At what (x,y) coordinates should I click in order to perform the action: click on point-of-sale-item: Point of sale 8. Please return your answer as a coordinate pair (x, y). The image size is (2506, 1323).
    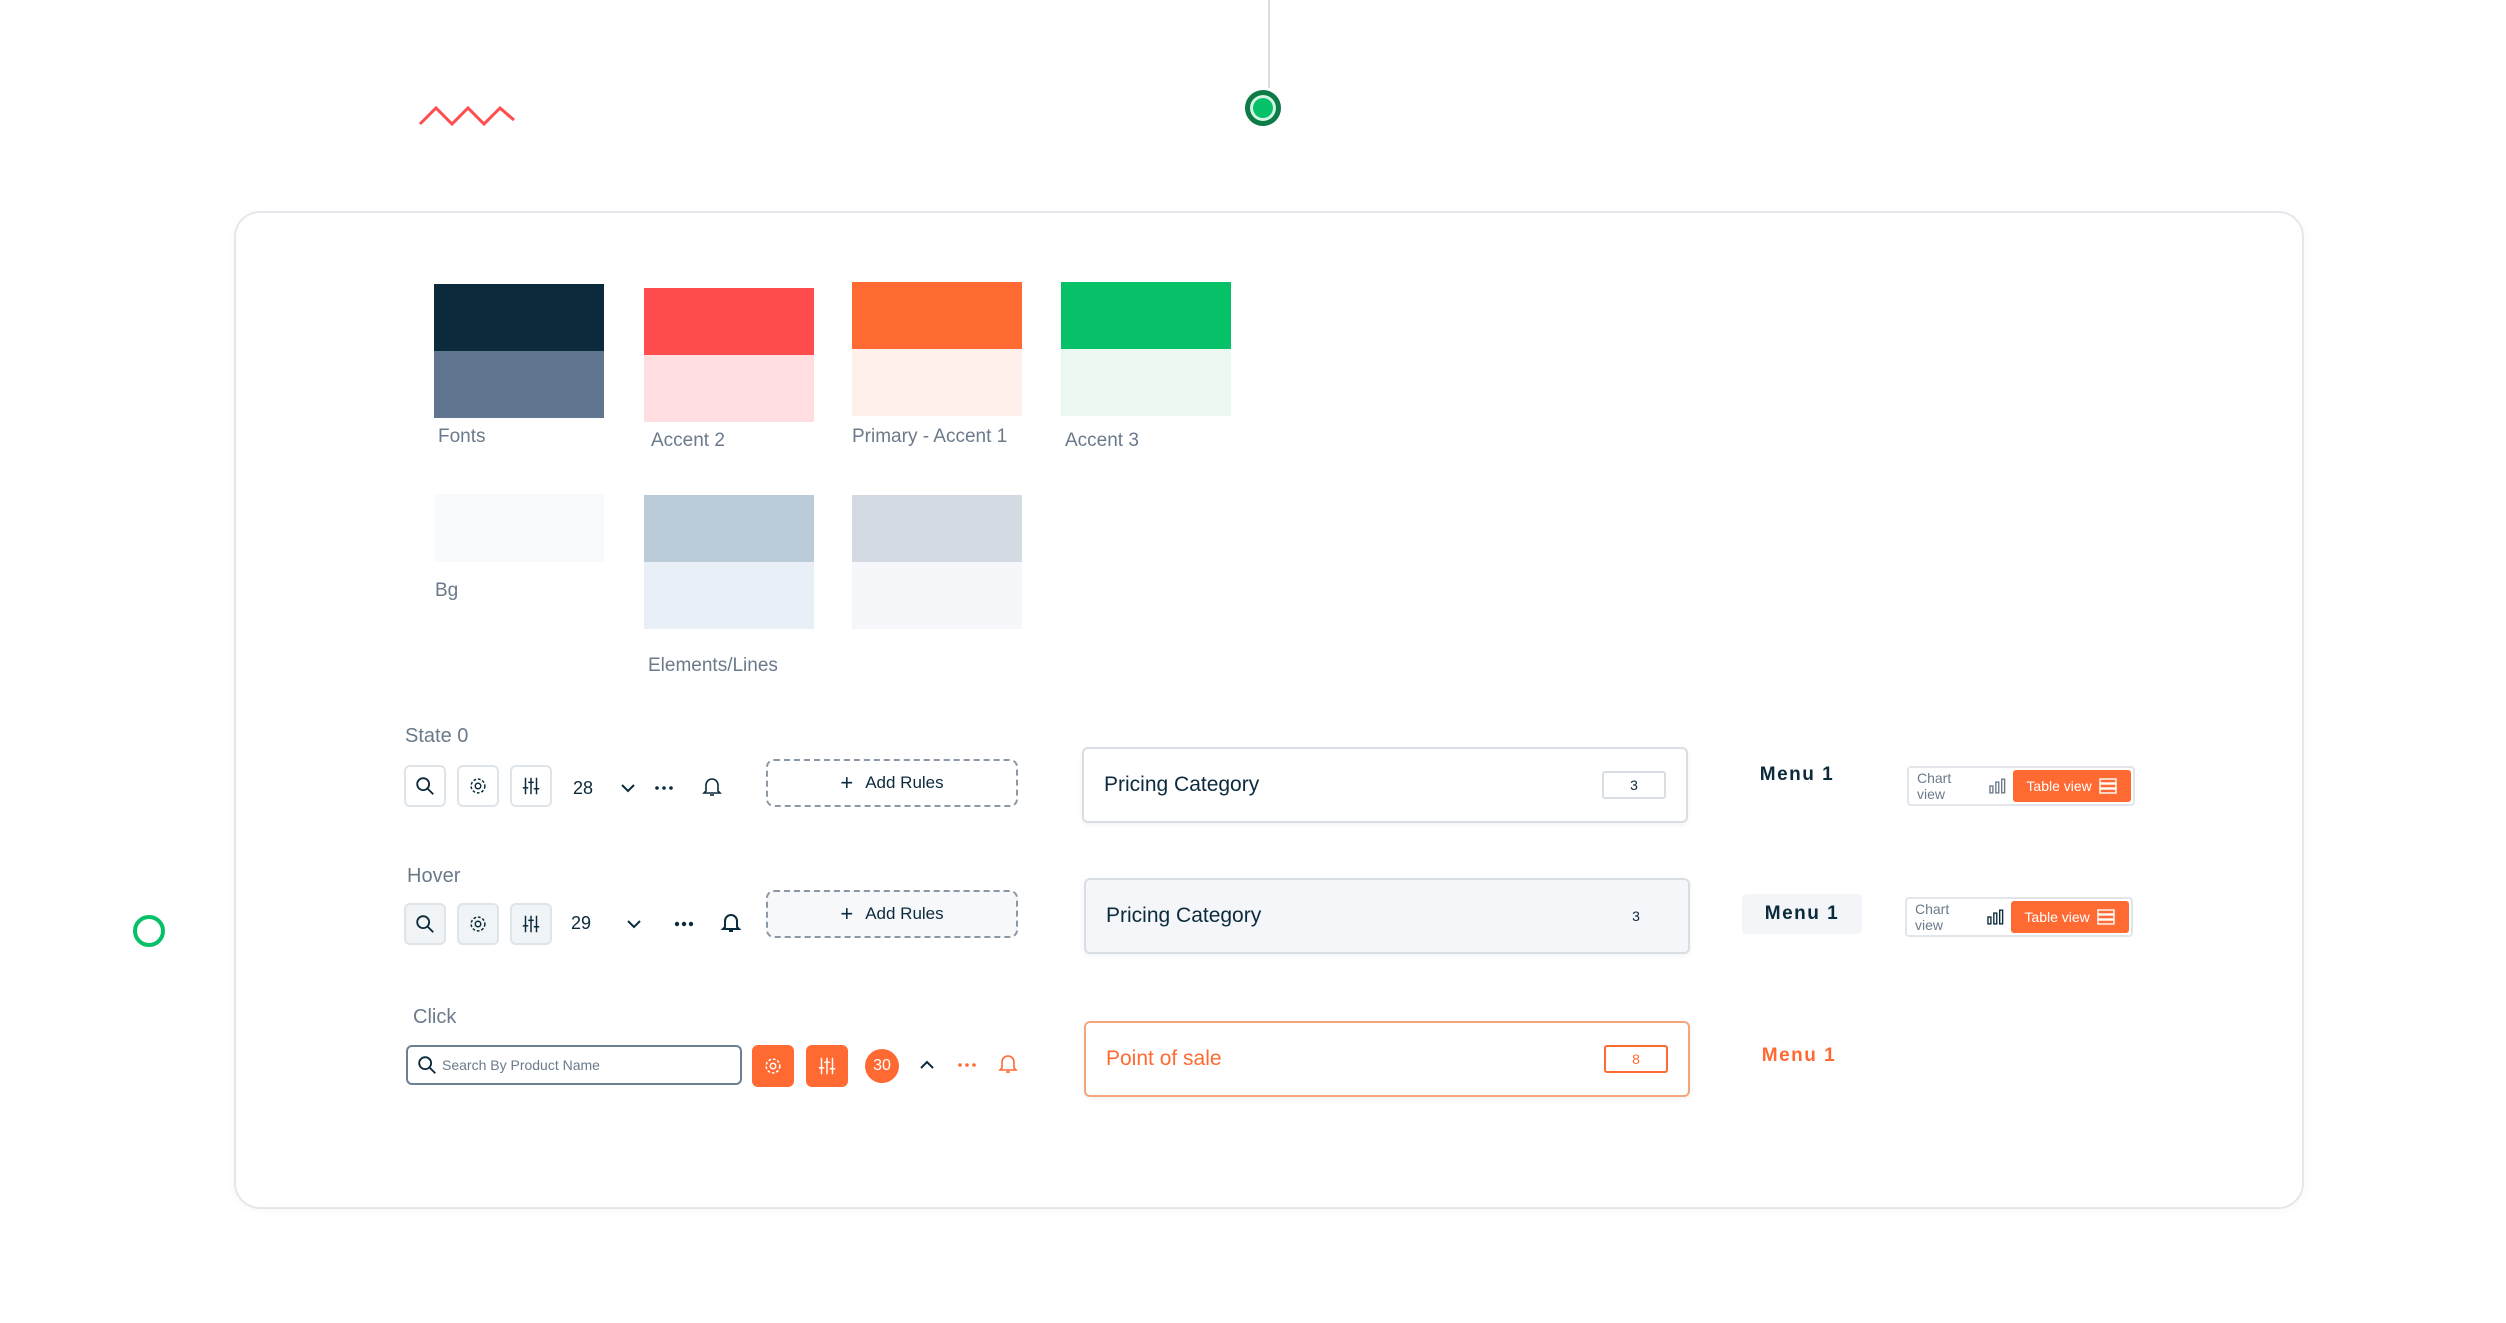
    Looking at the image, I should click on (1387, 1059).